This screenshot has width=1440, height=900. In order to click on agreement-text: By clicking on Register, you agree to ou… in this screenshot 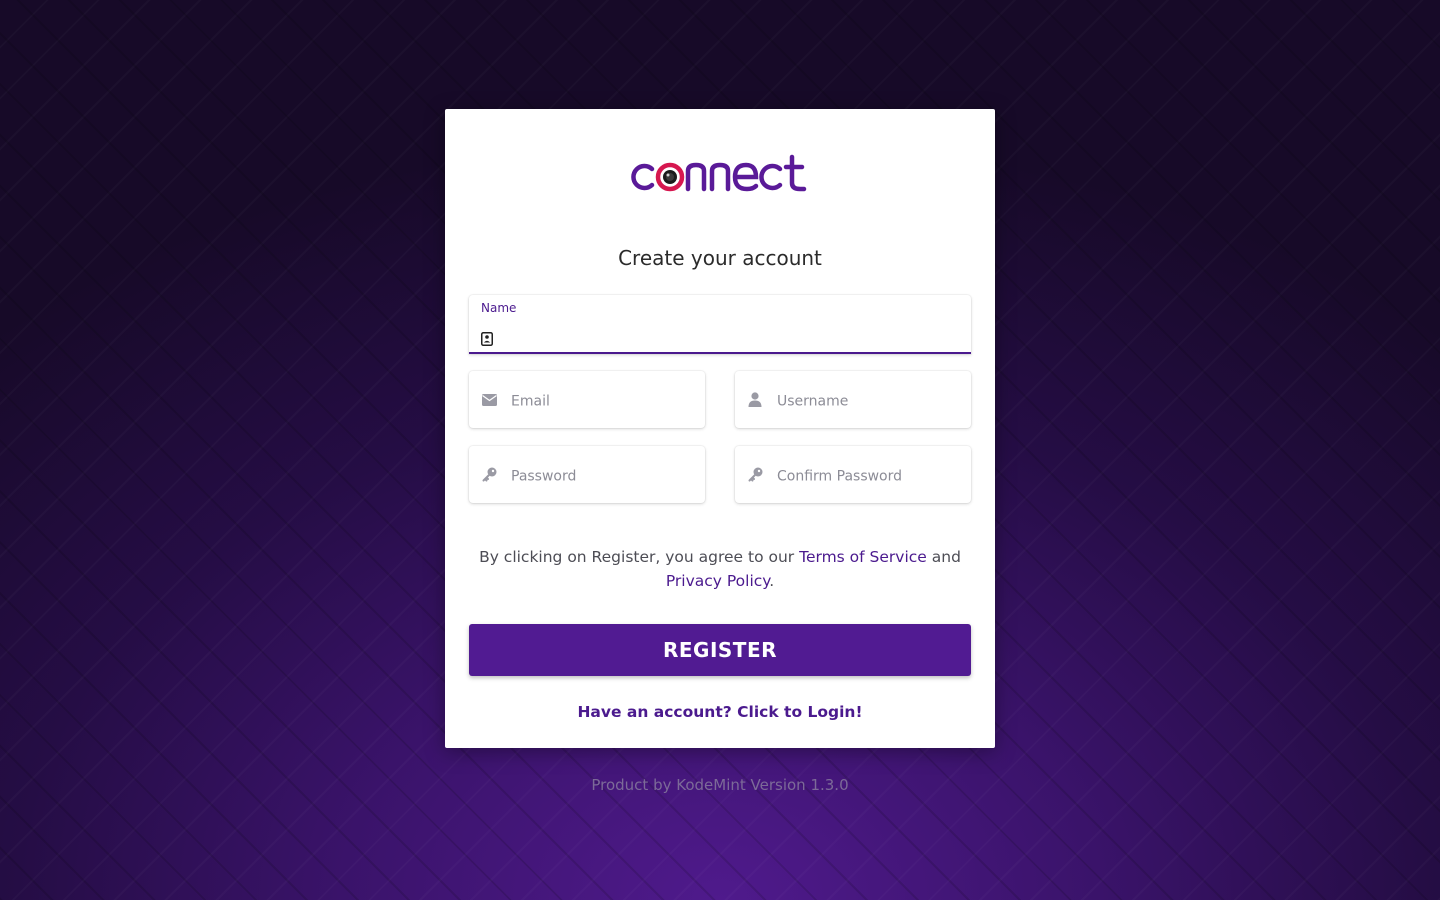, I will do `click(720, 569)`.